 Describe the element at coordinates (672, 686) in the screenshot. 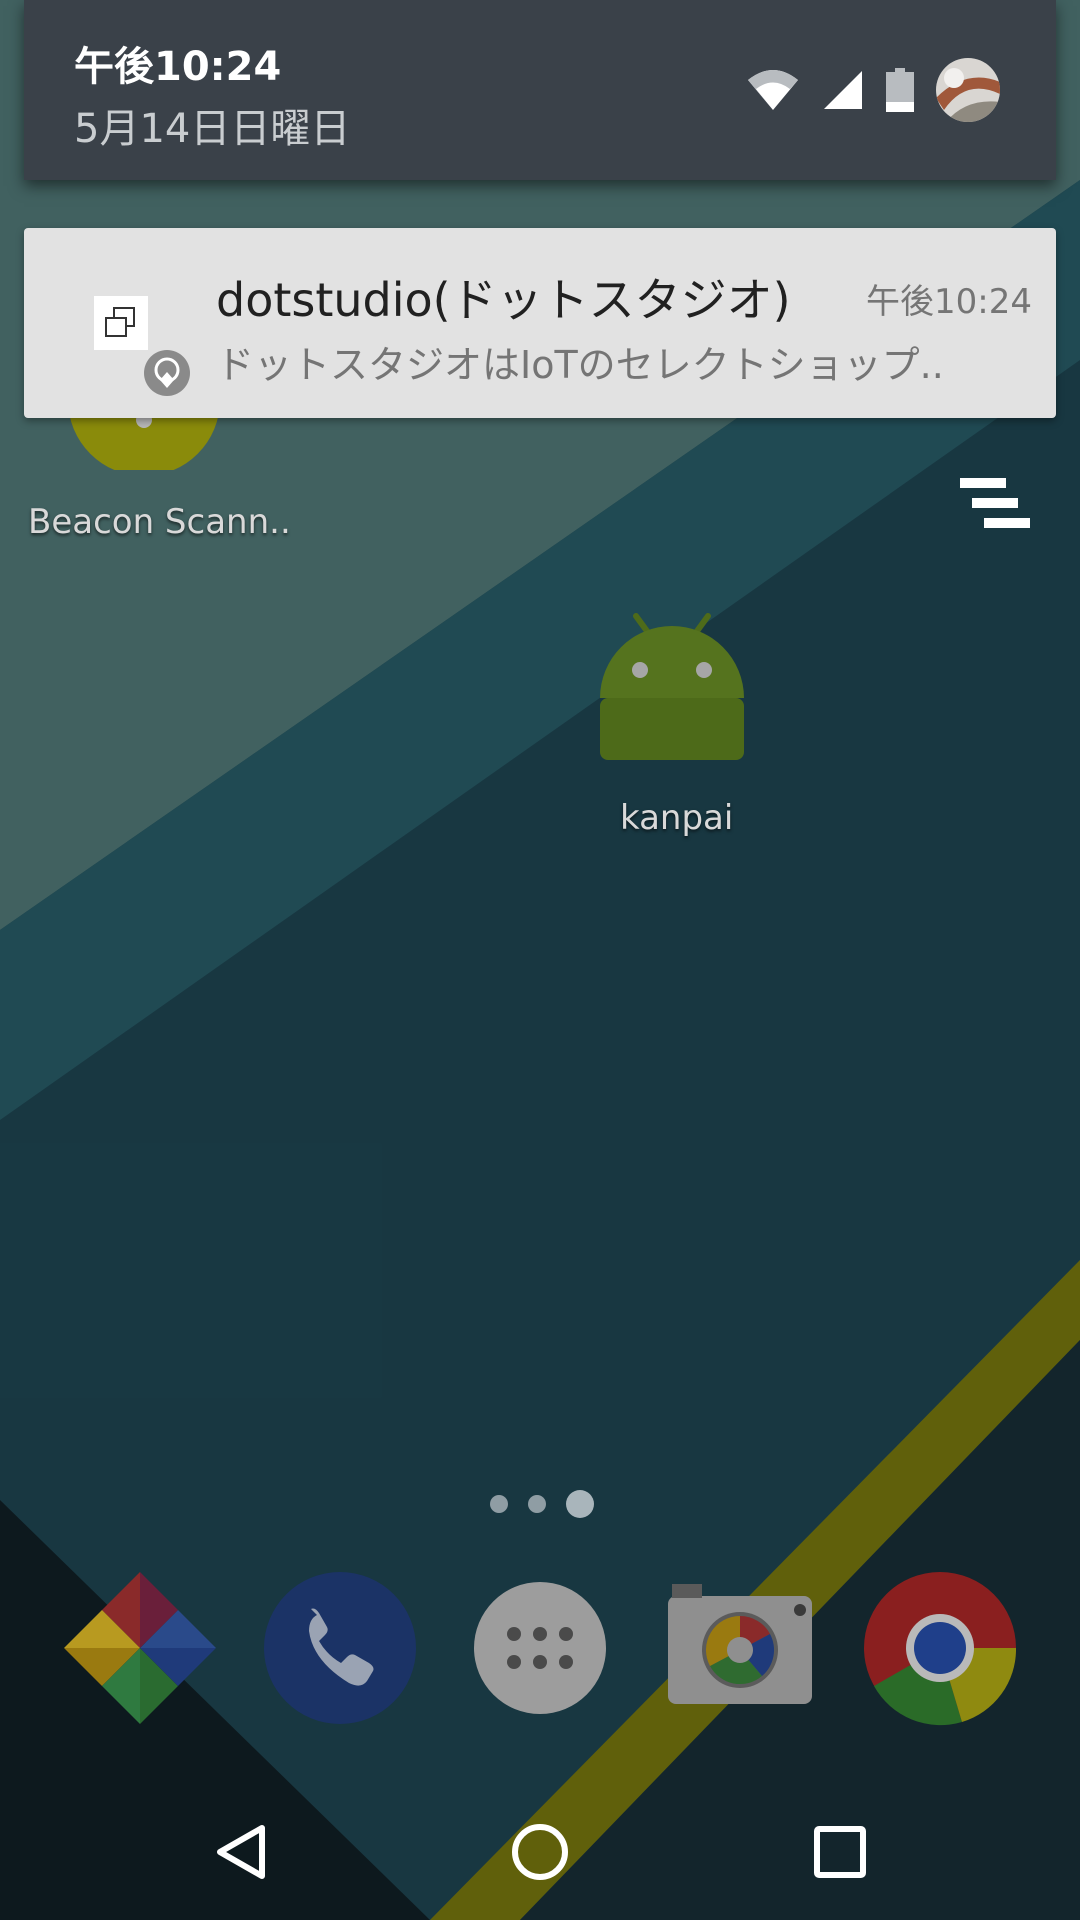

I see `android-icon` at that location.